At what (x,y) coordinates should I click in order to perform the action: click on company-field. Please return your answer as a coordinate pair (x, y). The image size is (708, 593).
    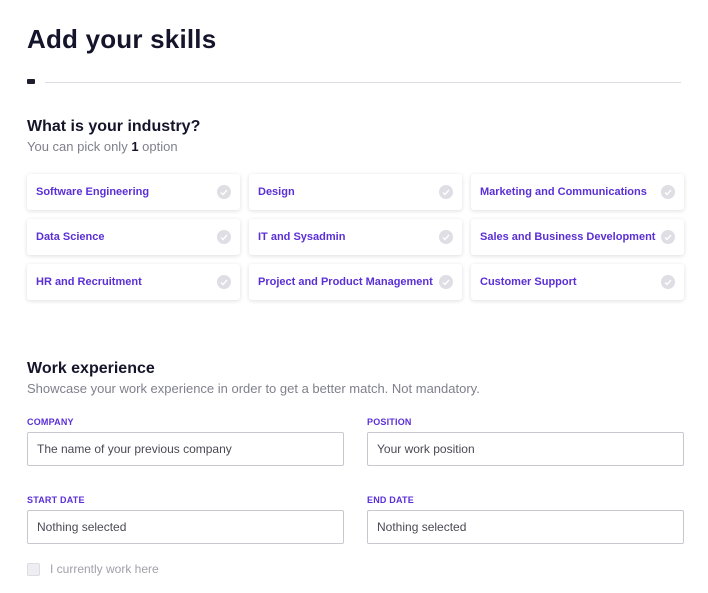
    Looking at the image, I should click on (185, 449).